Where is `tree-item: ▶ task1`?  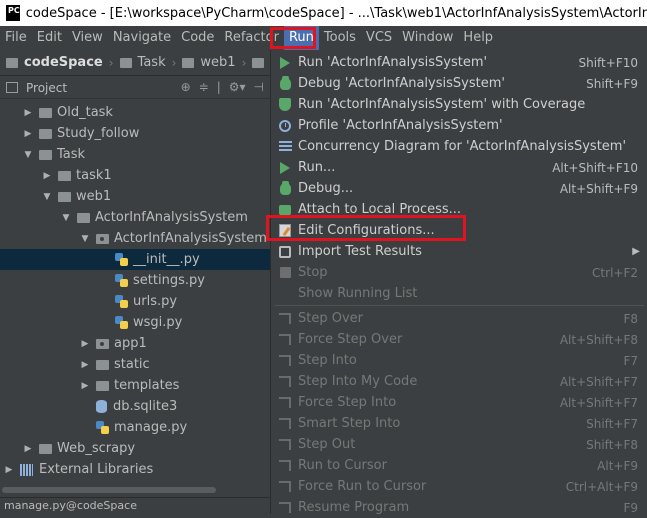 tree-item: ▶ task1 is located at coordinates (135, 175).